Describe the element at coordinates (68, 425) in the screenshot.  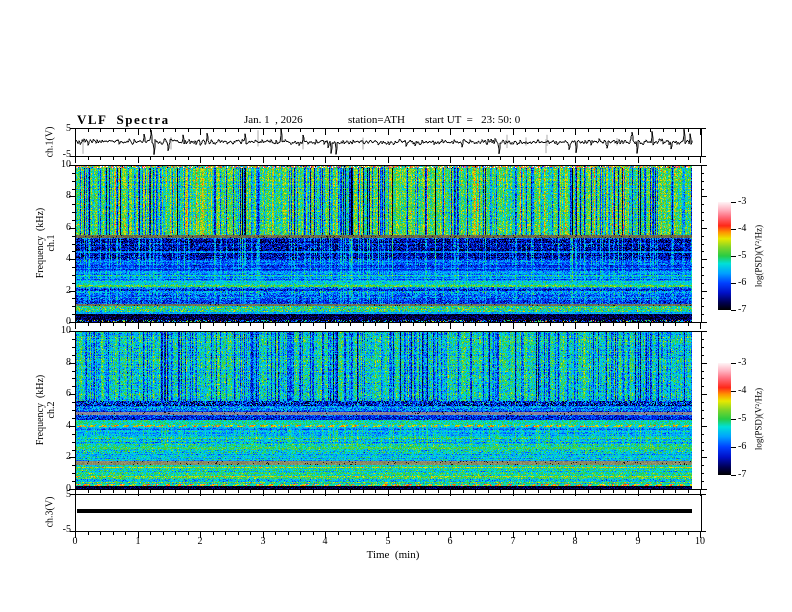
I see `freq-tick-label: 4` at that location.